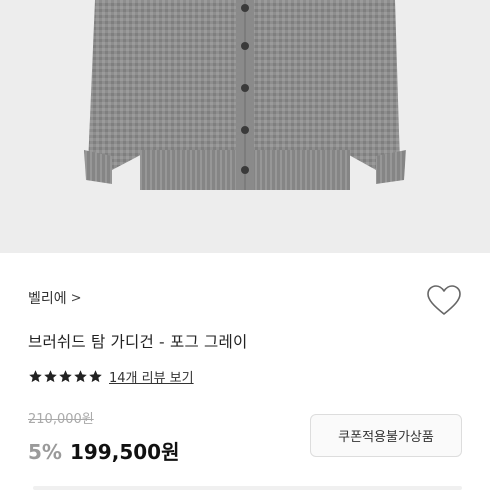 The height and width of the screenshot is (490, 490). I want to click on brand-link: 벨리에 >, so click(55, 298).